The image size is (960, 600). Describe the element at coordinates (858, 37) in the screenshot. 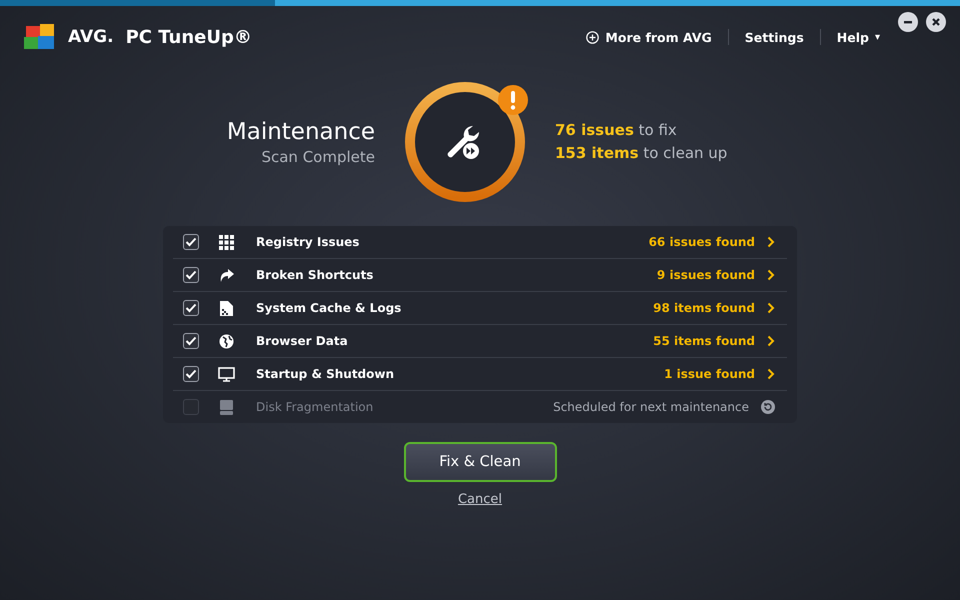

I see `header-link: Help ▾` at that location.